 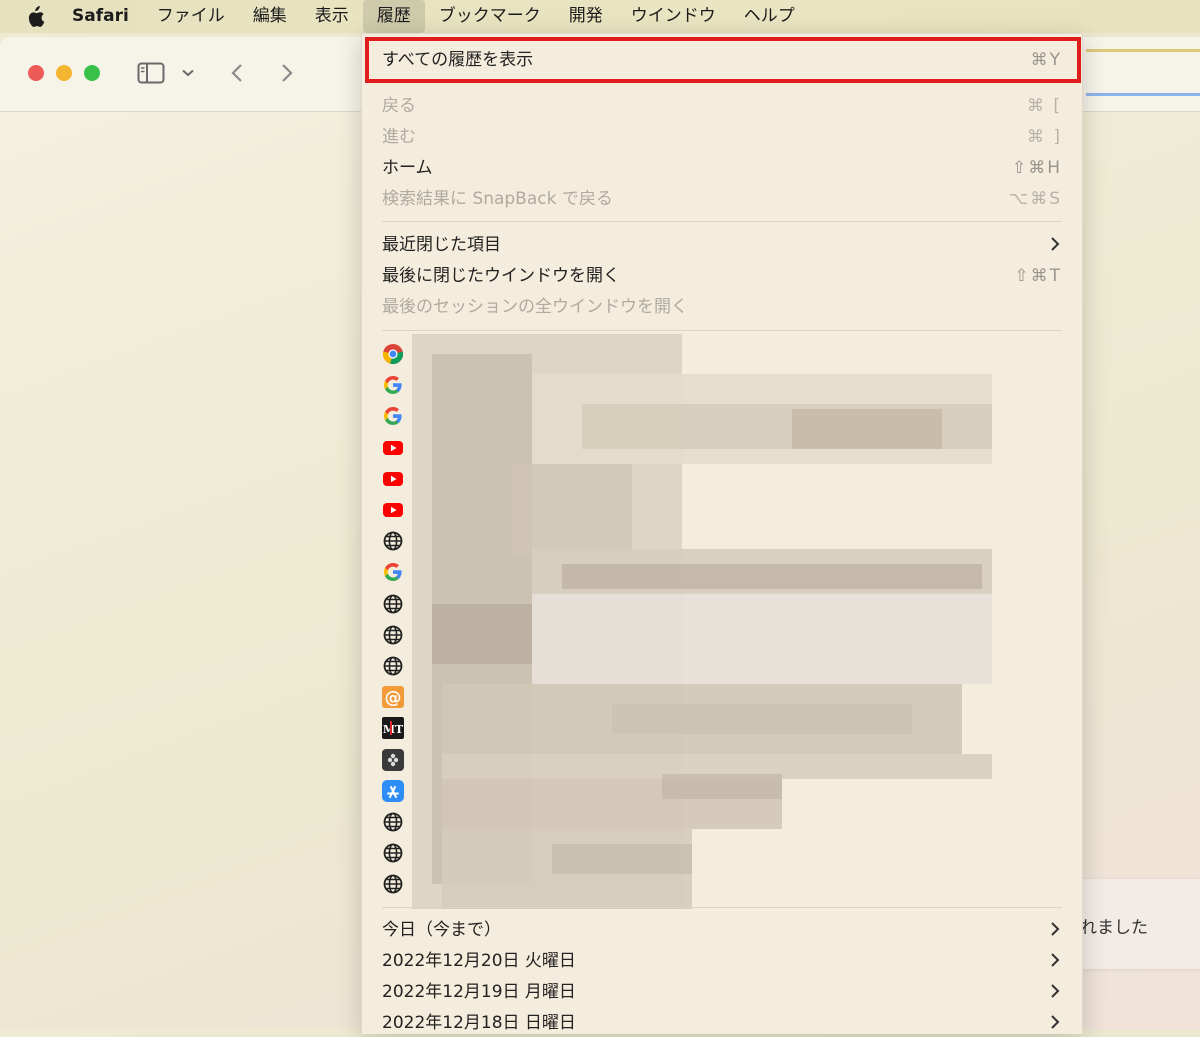 I want to click on shortcut: ⇧⌘H, so click(x=1036, y=168).